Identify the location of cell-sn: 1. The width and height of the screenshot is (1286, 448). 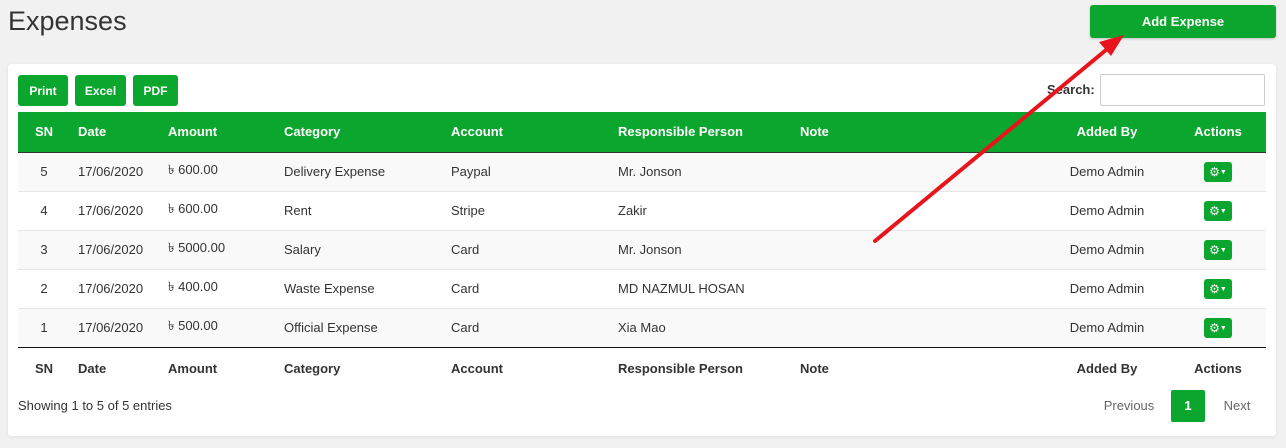
(44, 327).